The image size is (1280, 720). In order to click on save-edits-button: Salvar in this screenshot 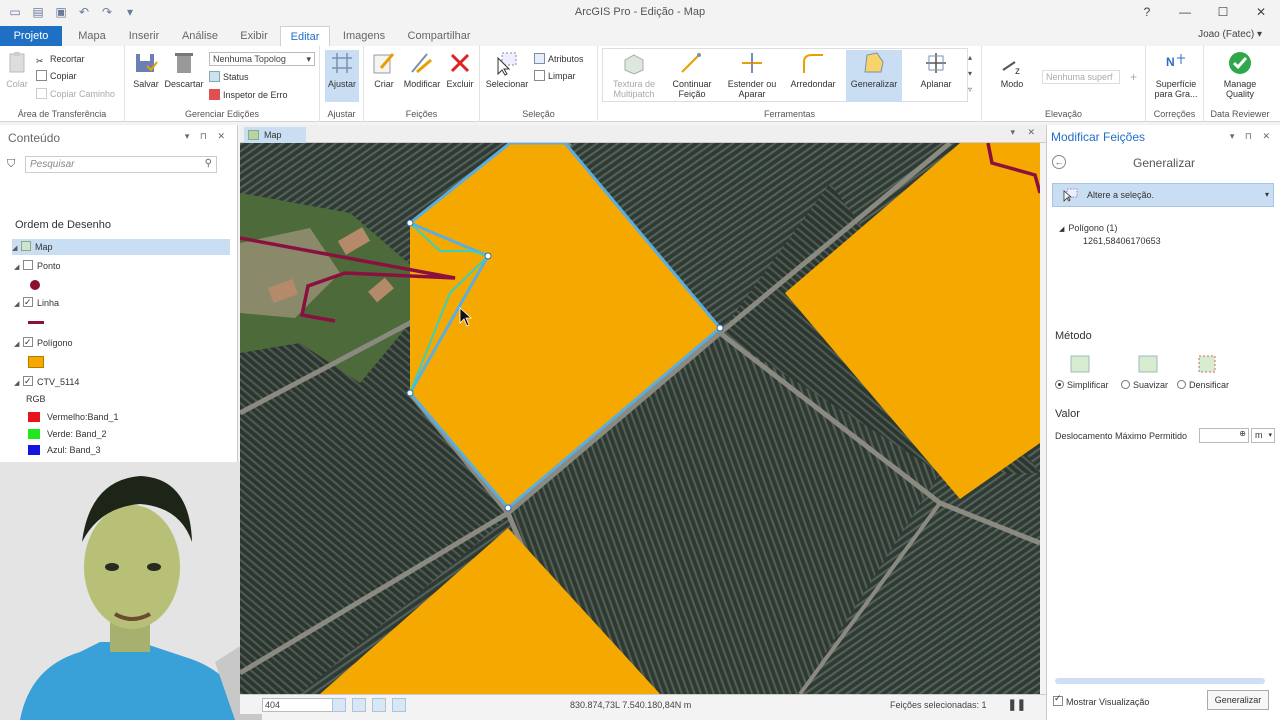, I will do `click(146, 69)`.